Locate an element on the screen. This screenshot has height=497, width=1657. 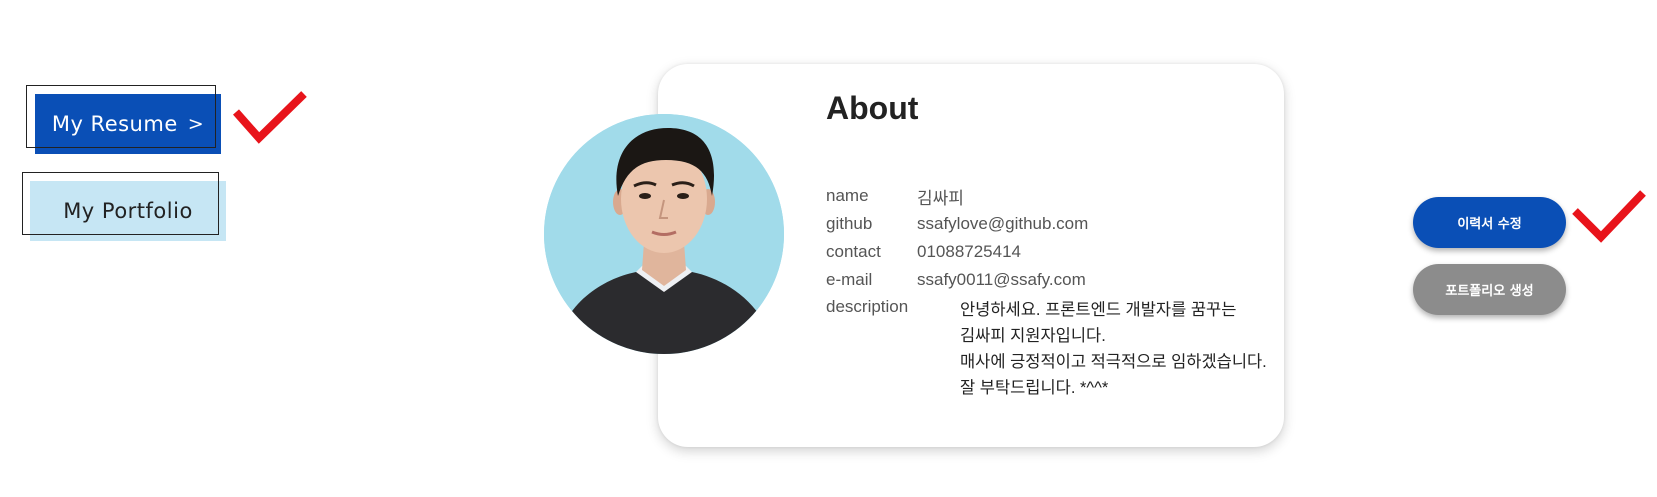
chevron-right-icon: > is located at coordinates (196, 124).